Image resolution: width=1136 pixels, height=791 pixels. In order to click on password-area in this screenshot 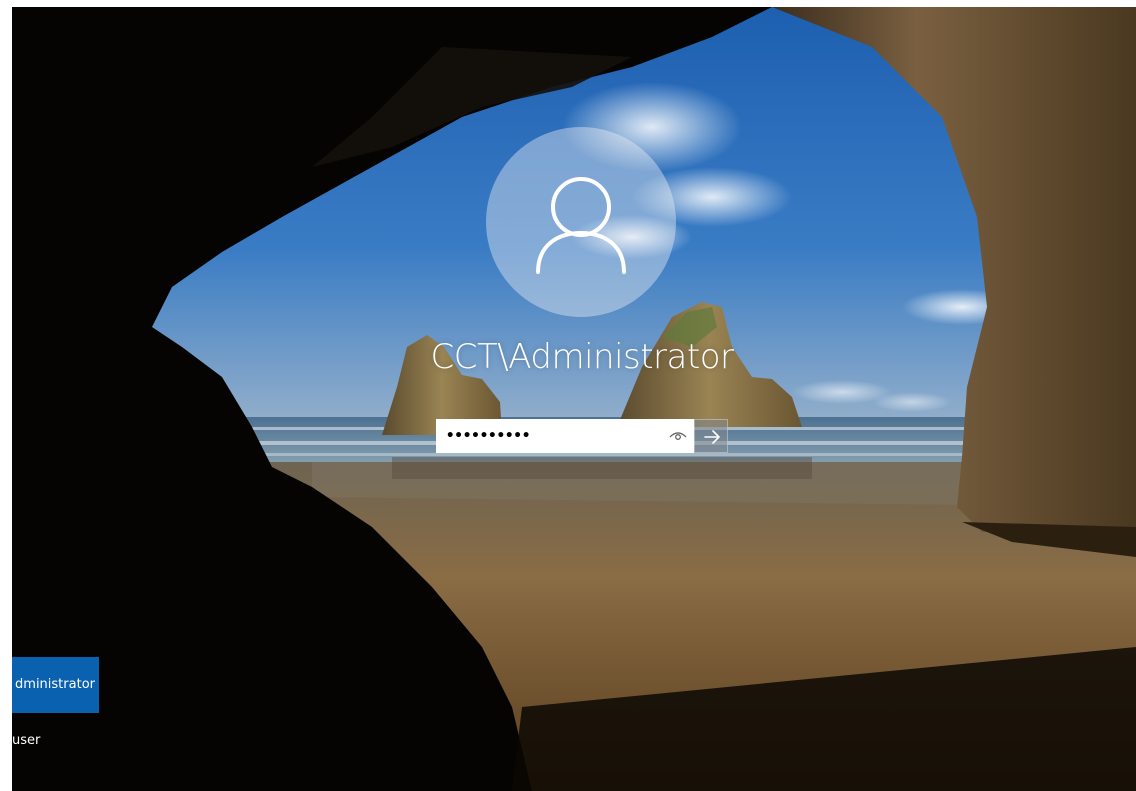, I will do `click(582, 436)`.